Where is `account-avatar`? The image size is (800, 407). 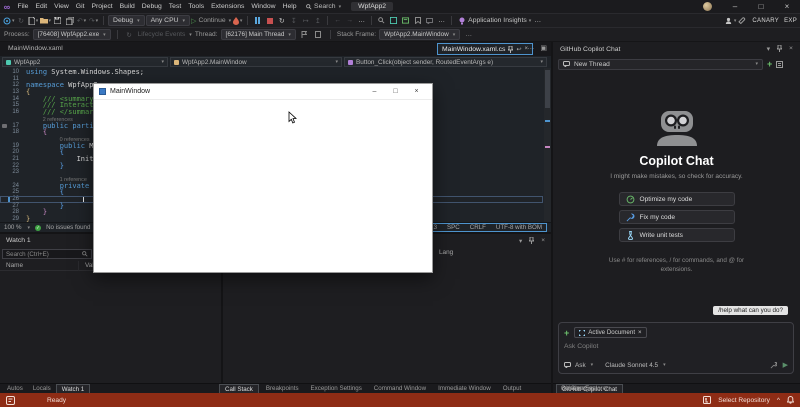
account-avatar is located at coordinates (707, 6).